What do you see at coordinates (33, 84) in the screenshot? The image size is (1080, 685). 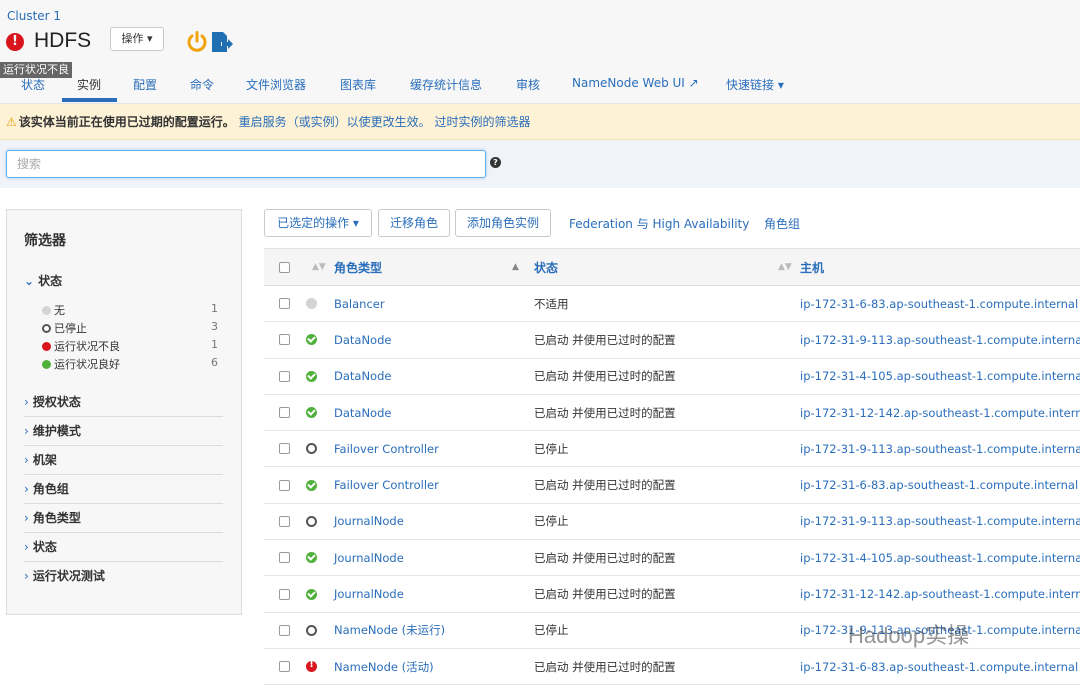 I see `tab-status: 状态` at bounding box center [33, 84].